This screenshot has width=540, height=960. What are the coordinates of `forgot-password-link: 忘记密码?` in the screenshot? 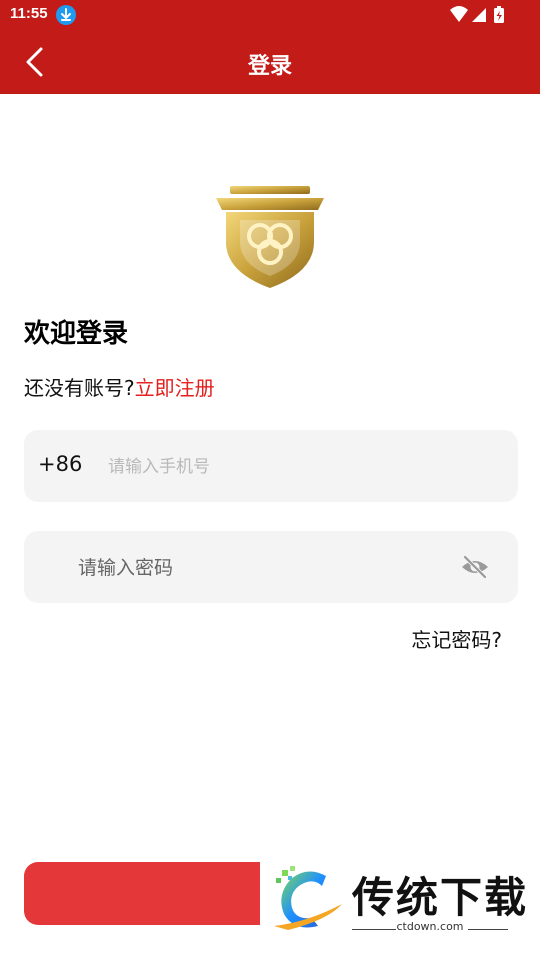 It's located at (456, 638).